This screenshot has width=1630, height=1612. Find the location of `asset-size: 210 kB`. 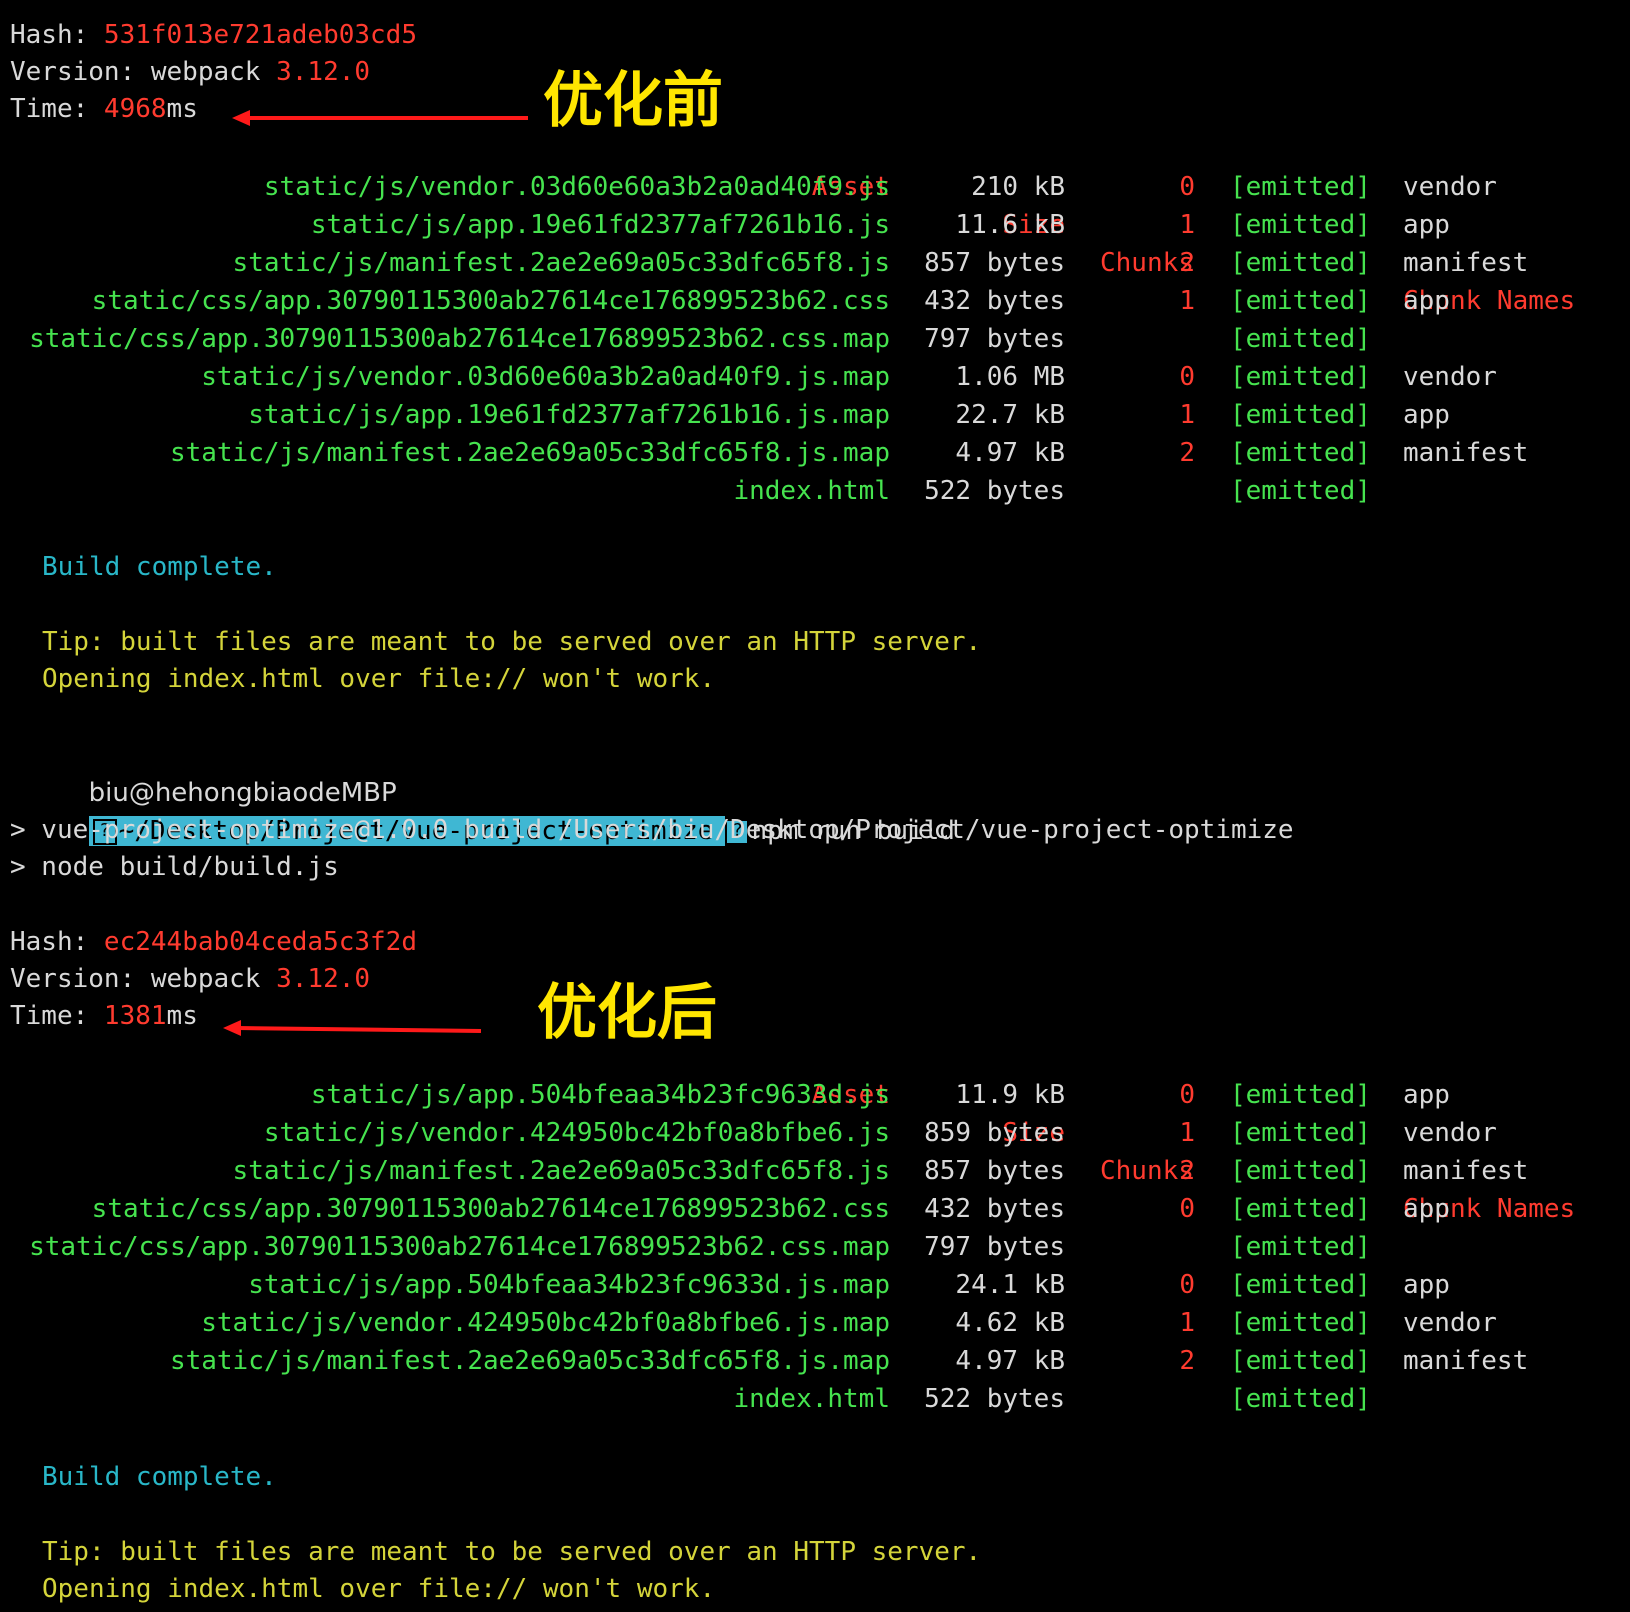

asset-size: 210 kB is located at coordinates (1018, 187).